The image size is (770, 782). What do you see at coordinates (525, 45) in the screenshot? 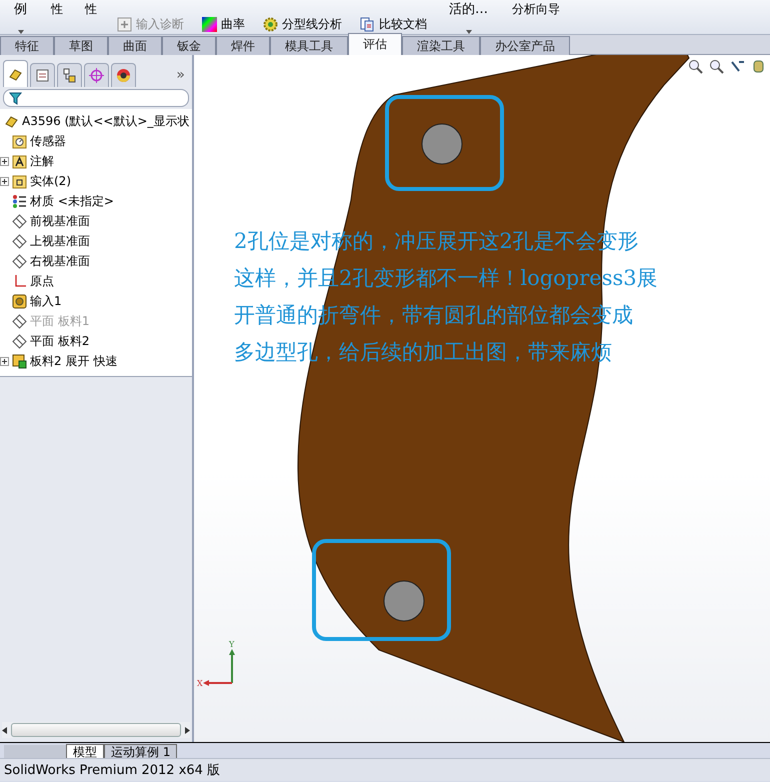
I see `command-tab: 办公室产品` at bounding box center [525, 45].